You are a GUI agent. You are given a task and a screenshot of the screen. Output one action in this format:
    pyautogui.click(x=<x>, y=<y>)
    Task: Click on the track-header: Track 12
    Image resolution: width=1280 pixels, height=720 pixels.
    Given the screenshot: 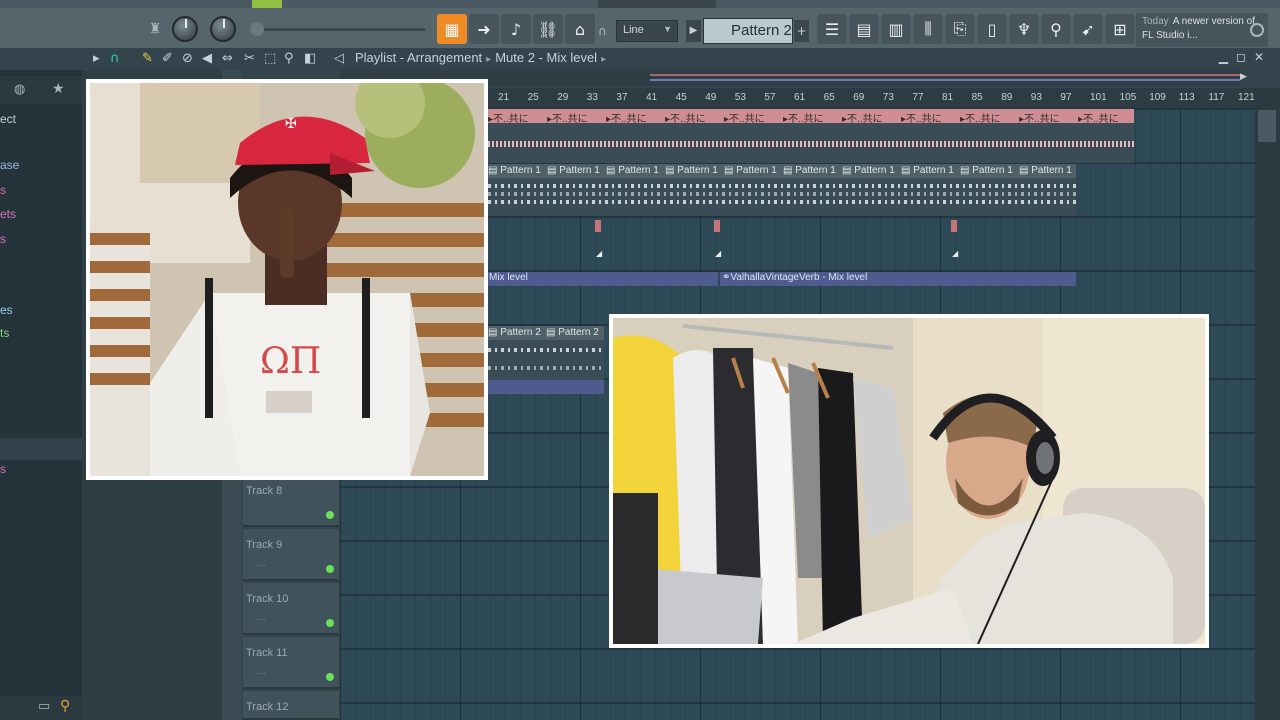 What is the action you would take?
    pyautogui.click(x=291, y=705)
    